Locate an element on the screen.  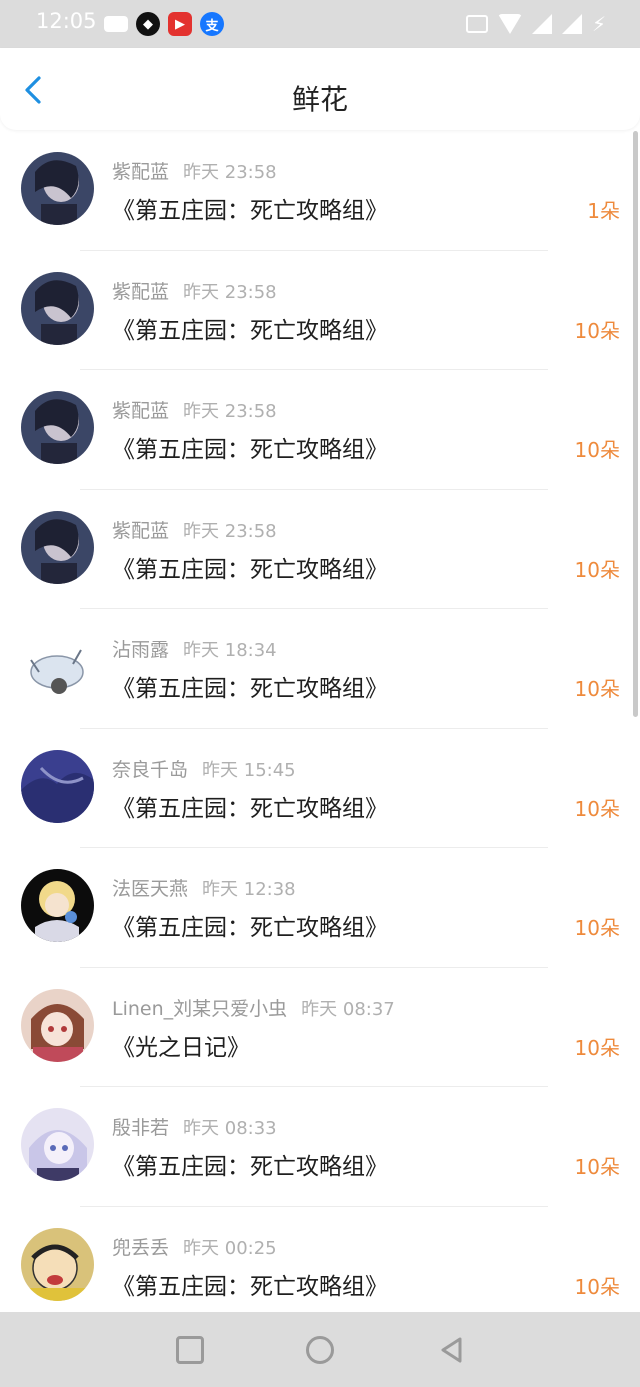
timestamp: 昨天 12:38 is located at coordinates (249, 889).